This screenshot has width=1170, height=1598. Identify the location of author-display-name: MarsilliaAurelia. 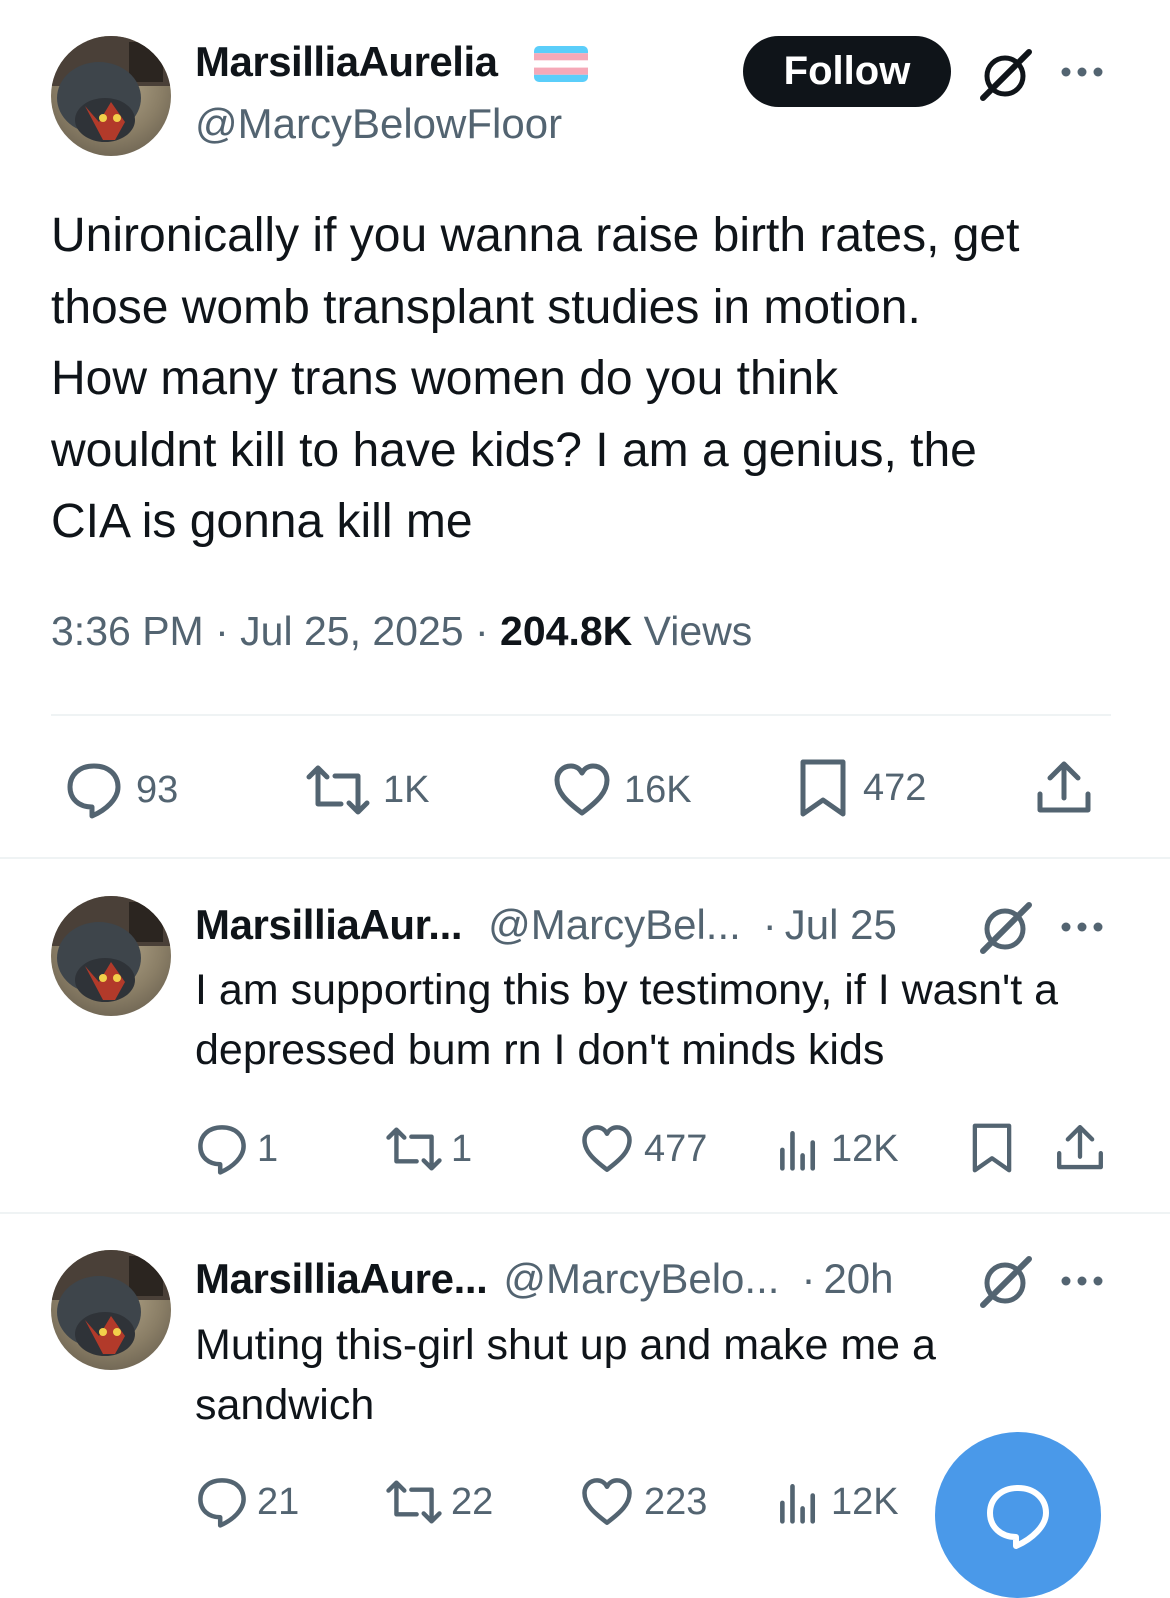
(346, 62).